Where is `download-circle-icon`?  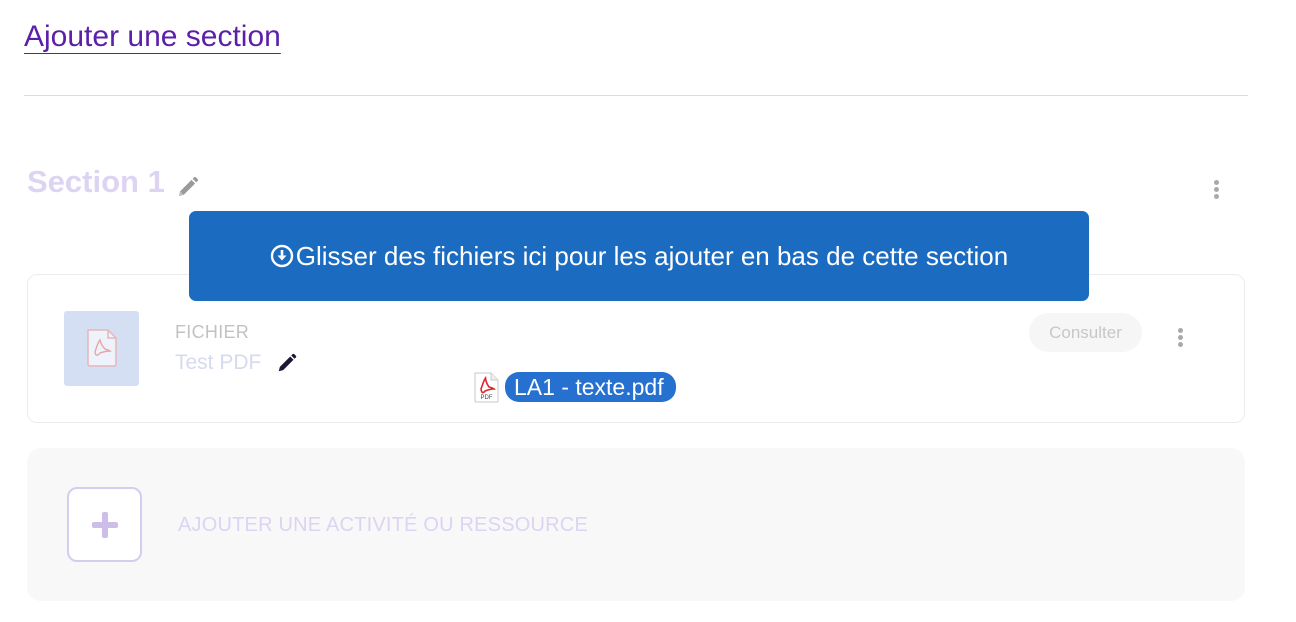 download-circle-icon is located at coordinates (281, 256).